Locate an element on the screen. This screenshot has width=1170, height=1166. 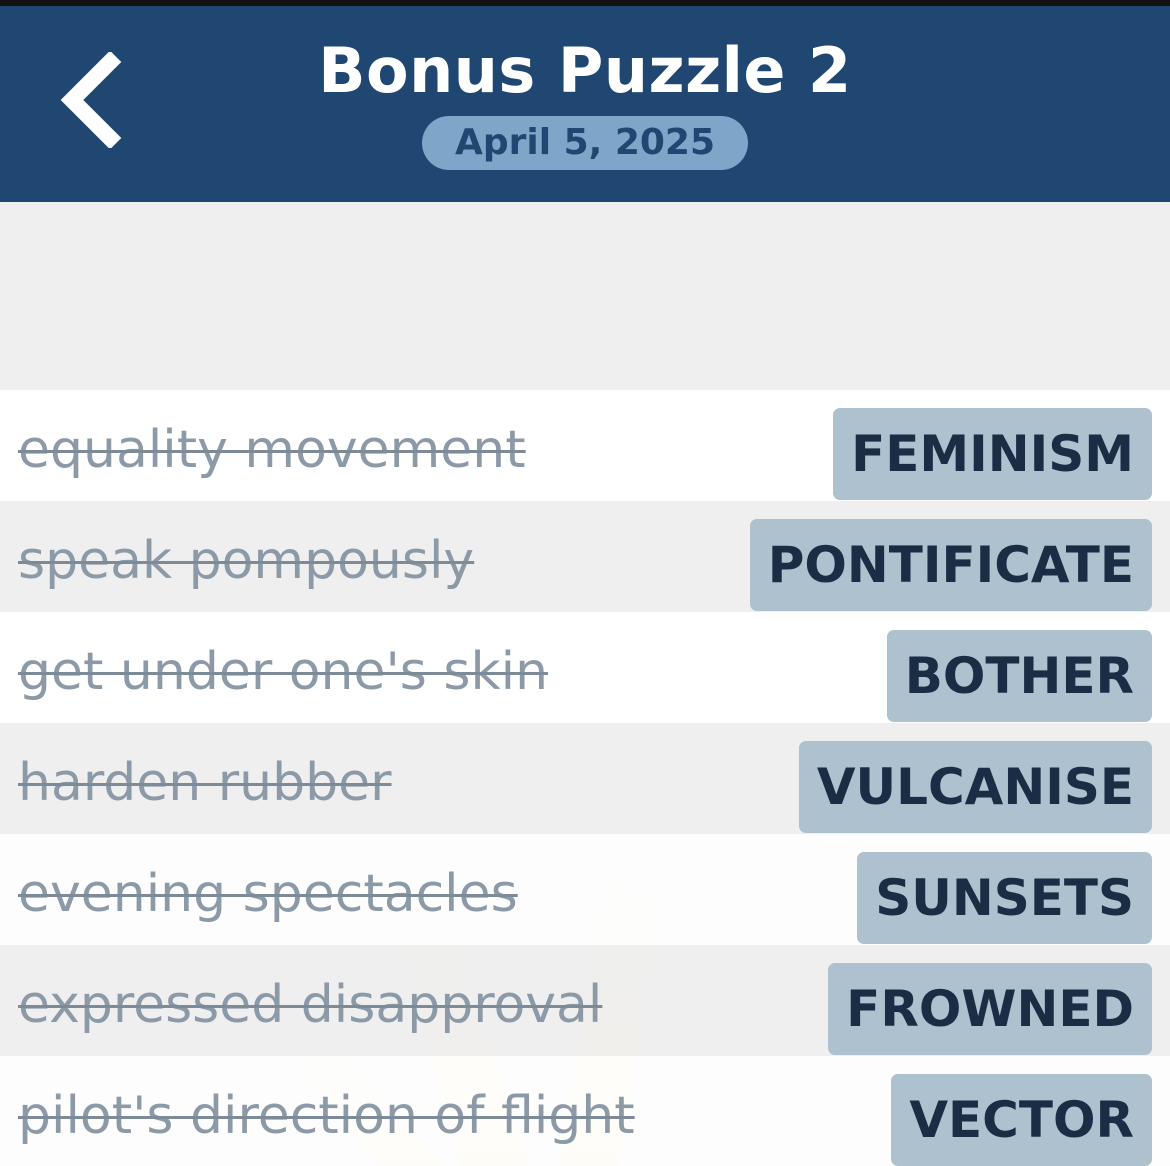
clue-text: pilot's direction of flight is located at coordinates (326, 1116).